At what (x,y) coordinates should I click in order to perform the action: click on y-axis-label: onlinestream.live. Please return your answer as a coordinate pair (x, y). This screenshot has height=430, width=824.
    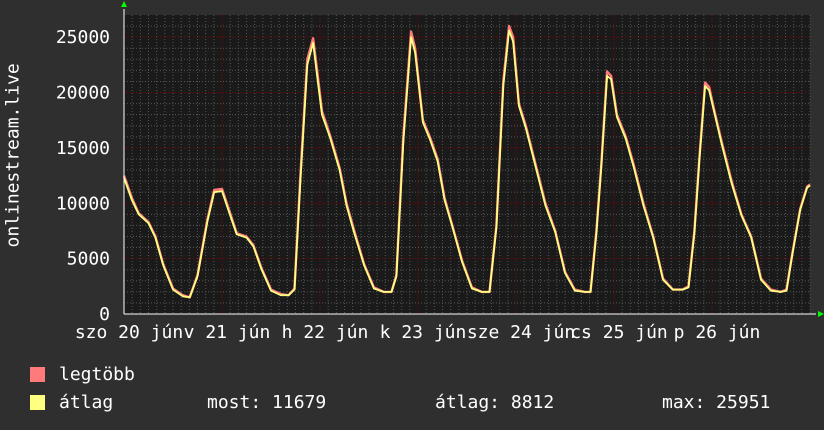
    Looking at the image, I should click on (13, 155).